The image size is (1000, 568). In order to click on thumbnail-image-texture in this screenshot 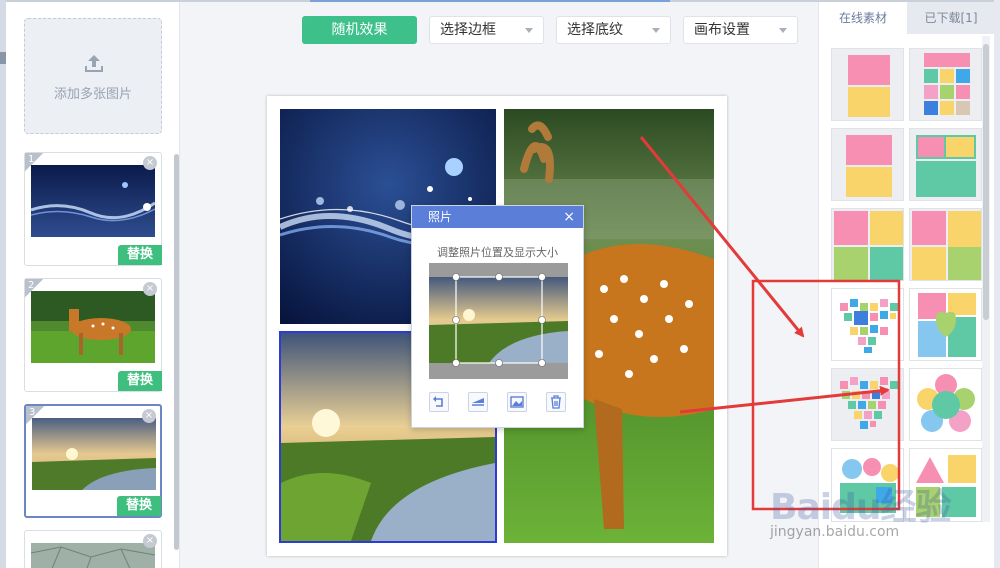, I will do `click(93, 555)`.